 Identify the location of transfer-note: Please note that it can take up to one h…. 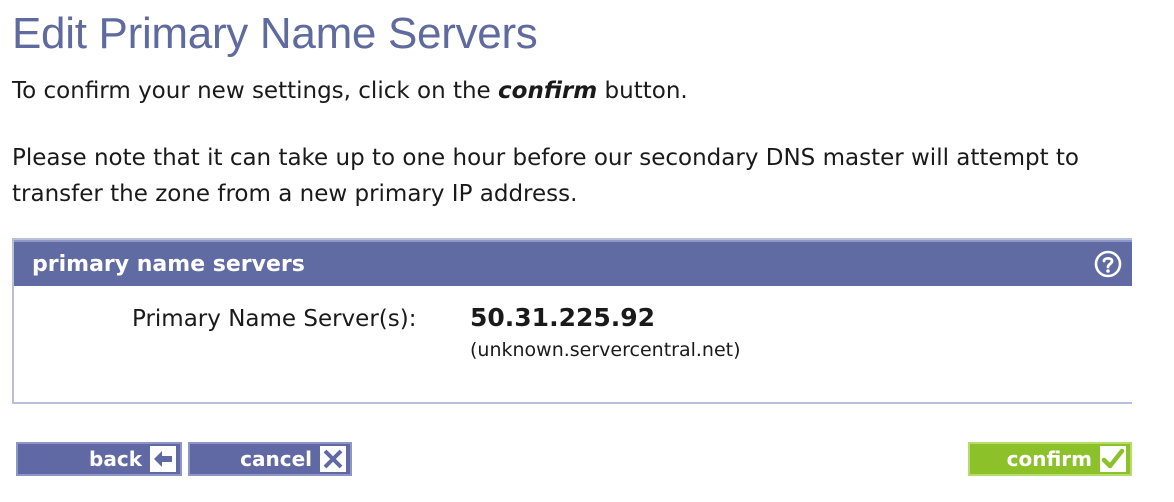
(545, 176).